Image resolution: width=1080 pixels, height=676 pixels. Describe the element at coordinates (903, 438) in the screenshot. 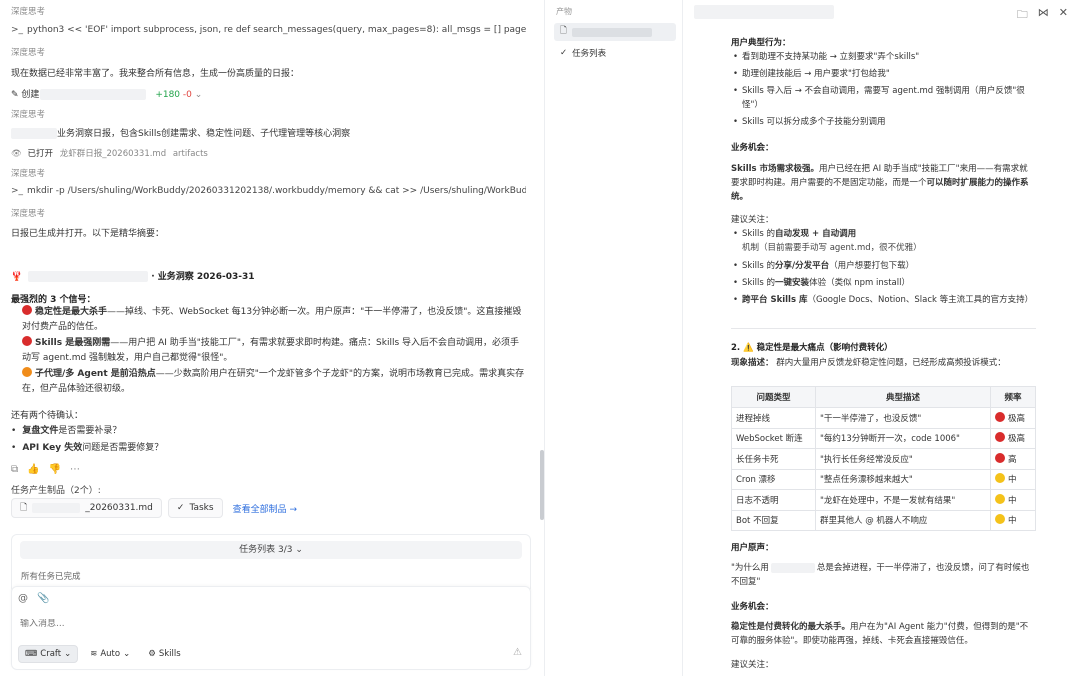

I see `issue-desc-cell: "每约13分钟断开一次，code 1006"` at that location.